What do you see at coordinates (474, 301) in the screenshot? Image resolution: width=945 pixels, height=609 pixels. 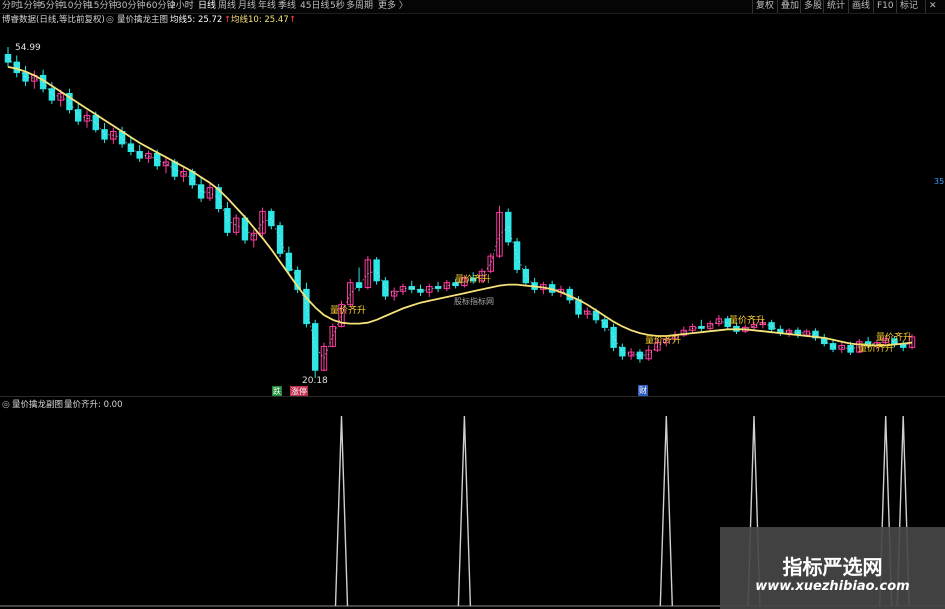 I see `center-watermark-text: 股标指标网` at bounding box center [474, 301].